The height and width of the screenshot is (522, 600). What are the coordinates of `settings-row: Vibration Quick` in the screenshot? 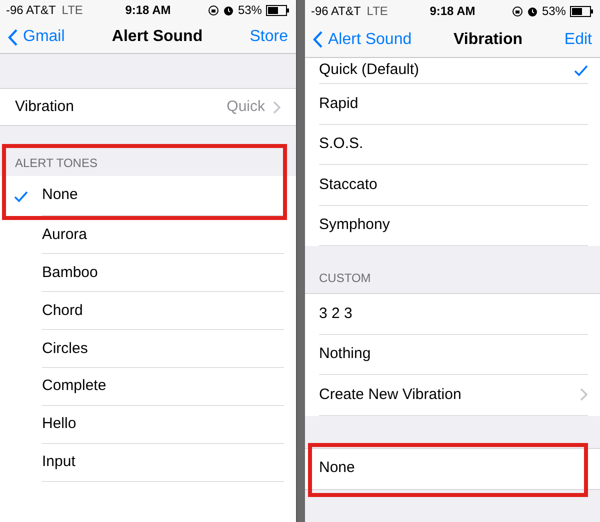 It's located at (148, 107).